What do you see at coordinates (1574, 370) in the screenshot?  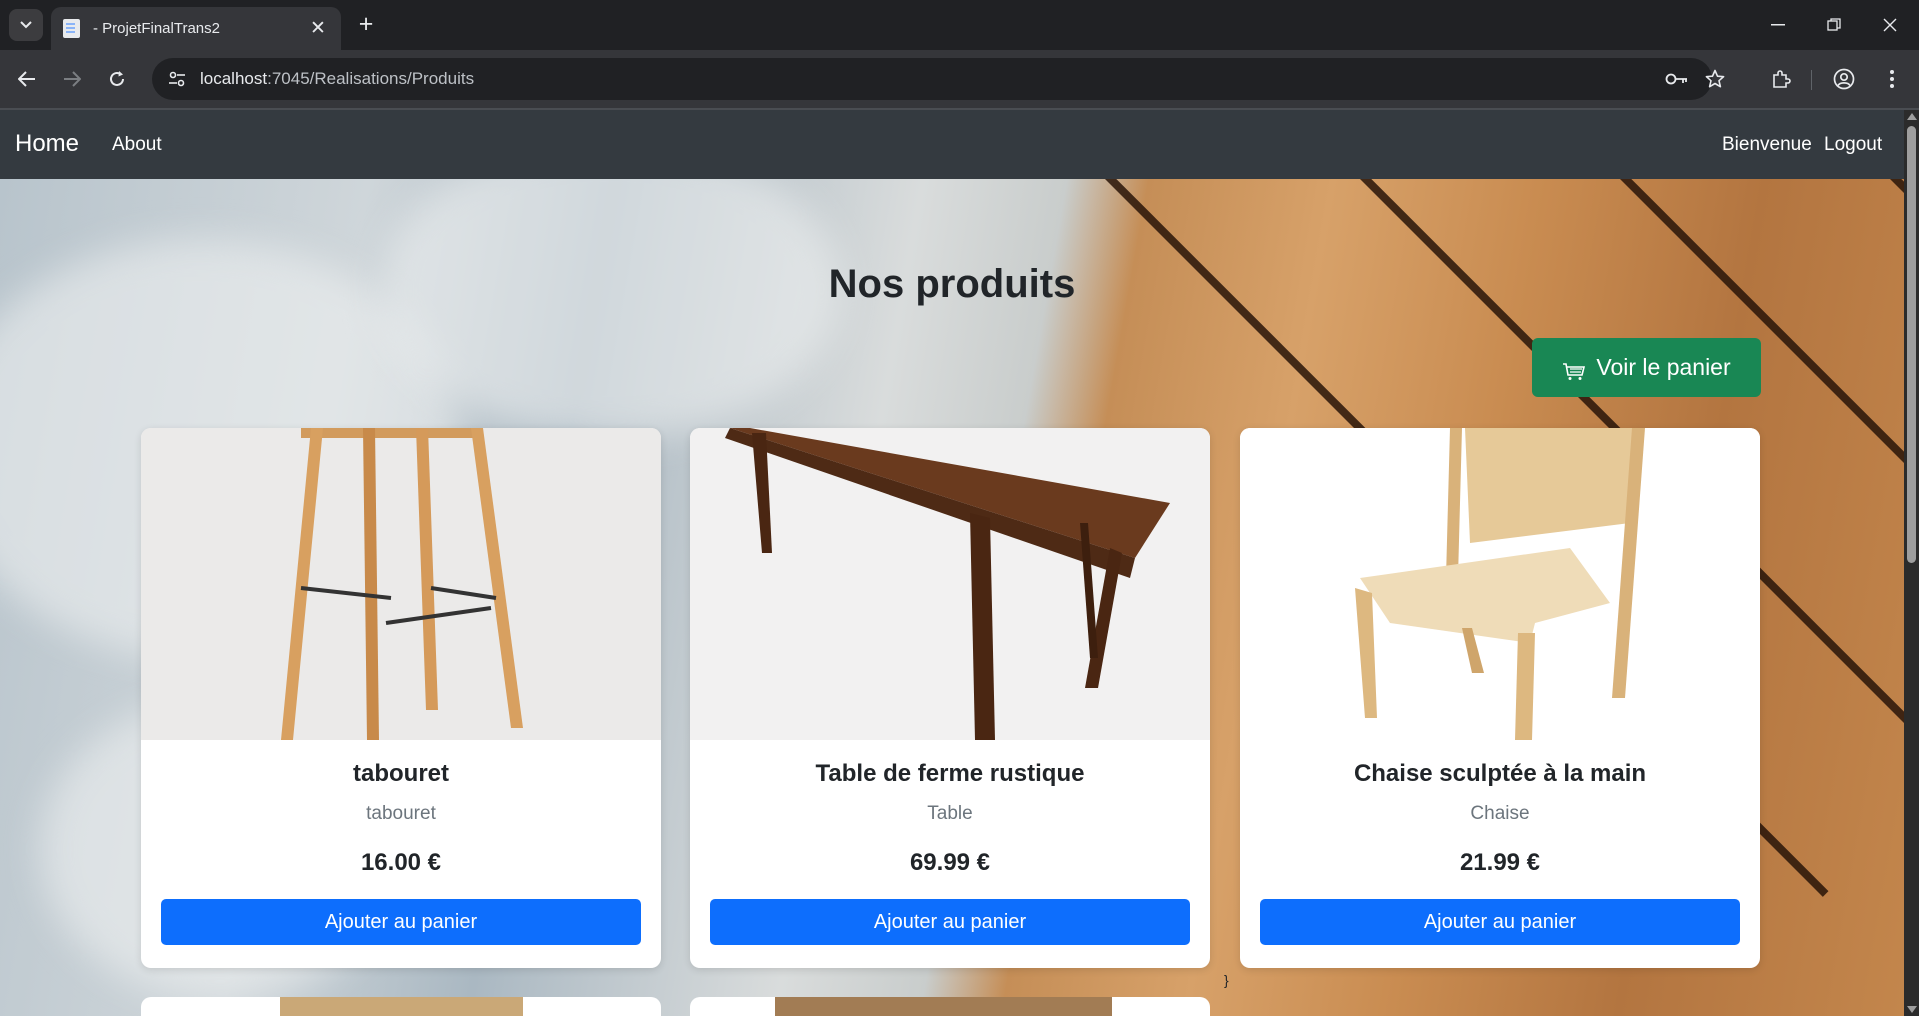 I see `cart-icon` at bounding box center [1574, 370].